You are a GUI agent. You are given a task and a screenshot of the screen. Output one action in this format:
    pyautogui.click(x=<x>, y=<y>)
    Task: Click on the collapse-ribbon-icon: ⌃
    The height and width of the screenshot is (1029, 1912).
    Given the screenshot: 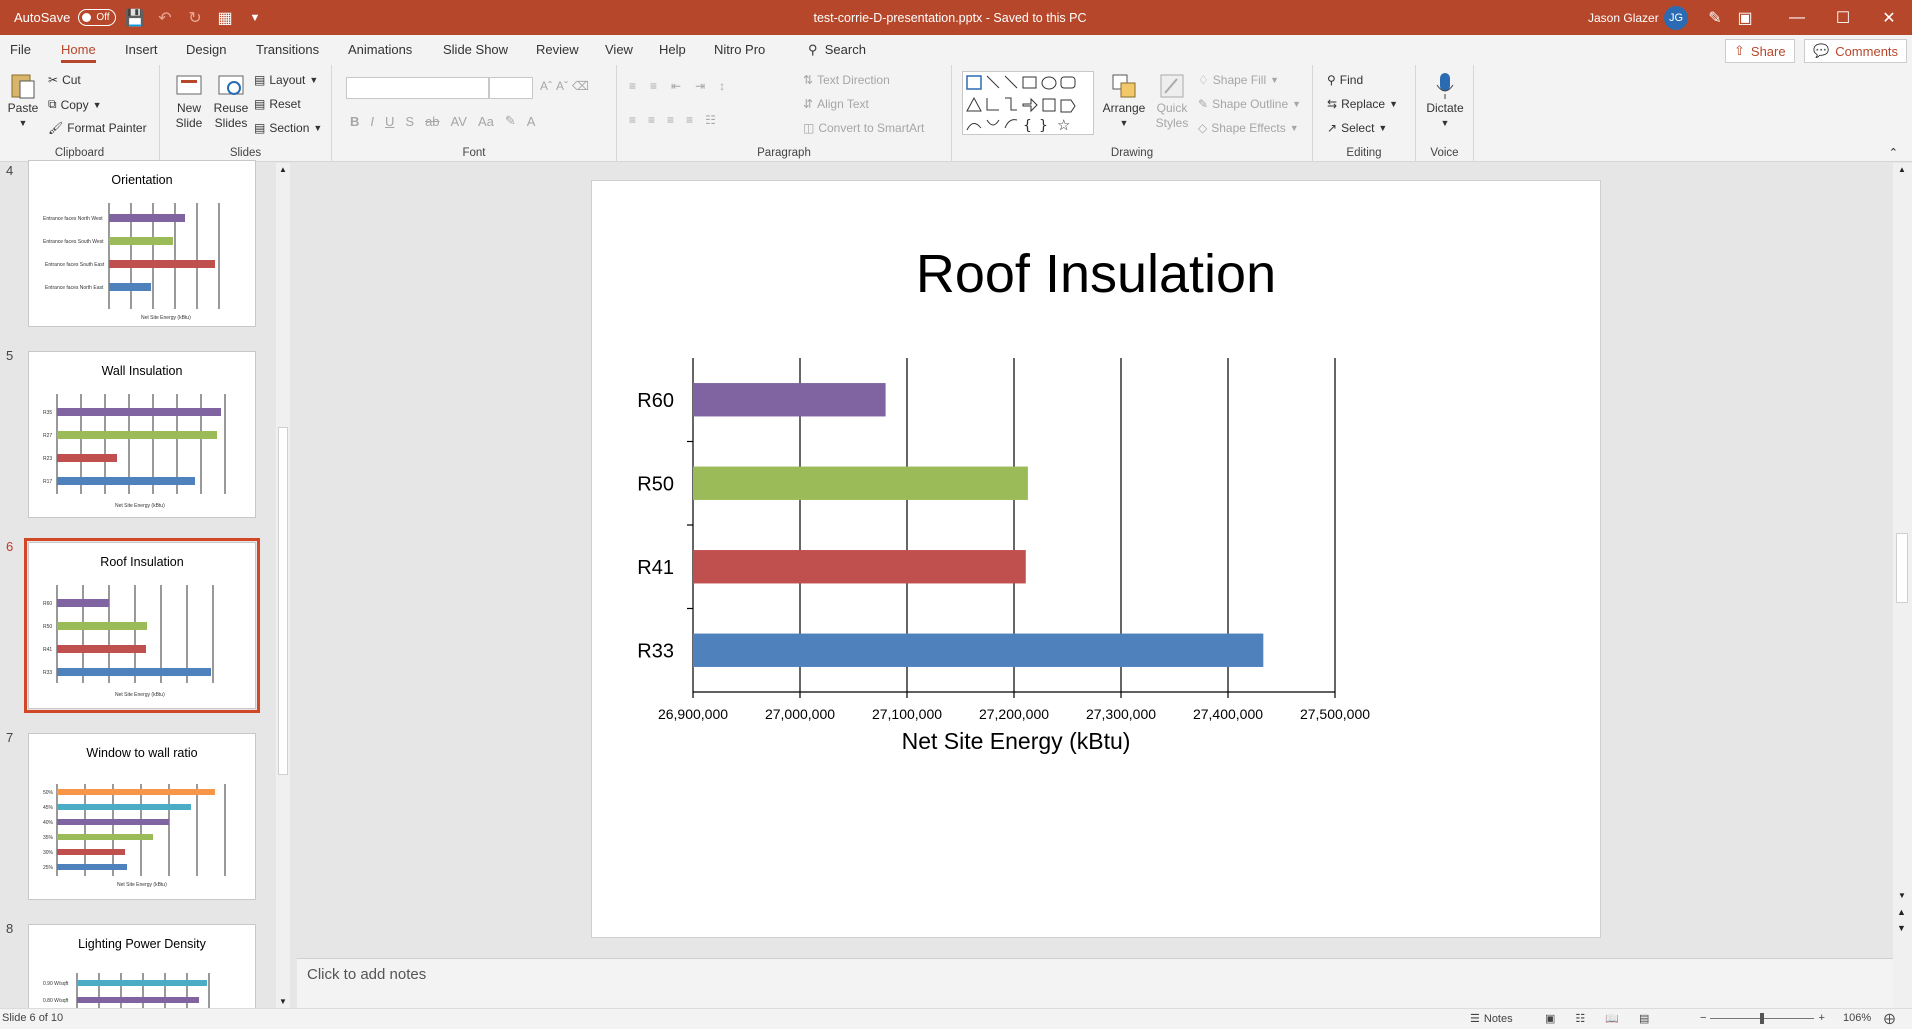 What is the action you would take?
    pyautogui.click(x=1893, y=152)
    